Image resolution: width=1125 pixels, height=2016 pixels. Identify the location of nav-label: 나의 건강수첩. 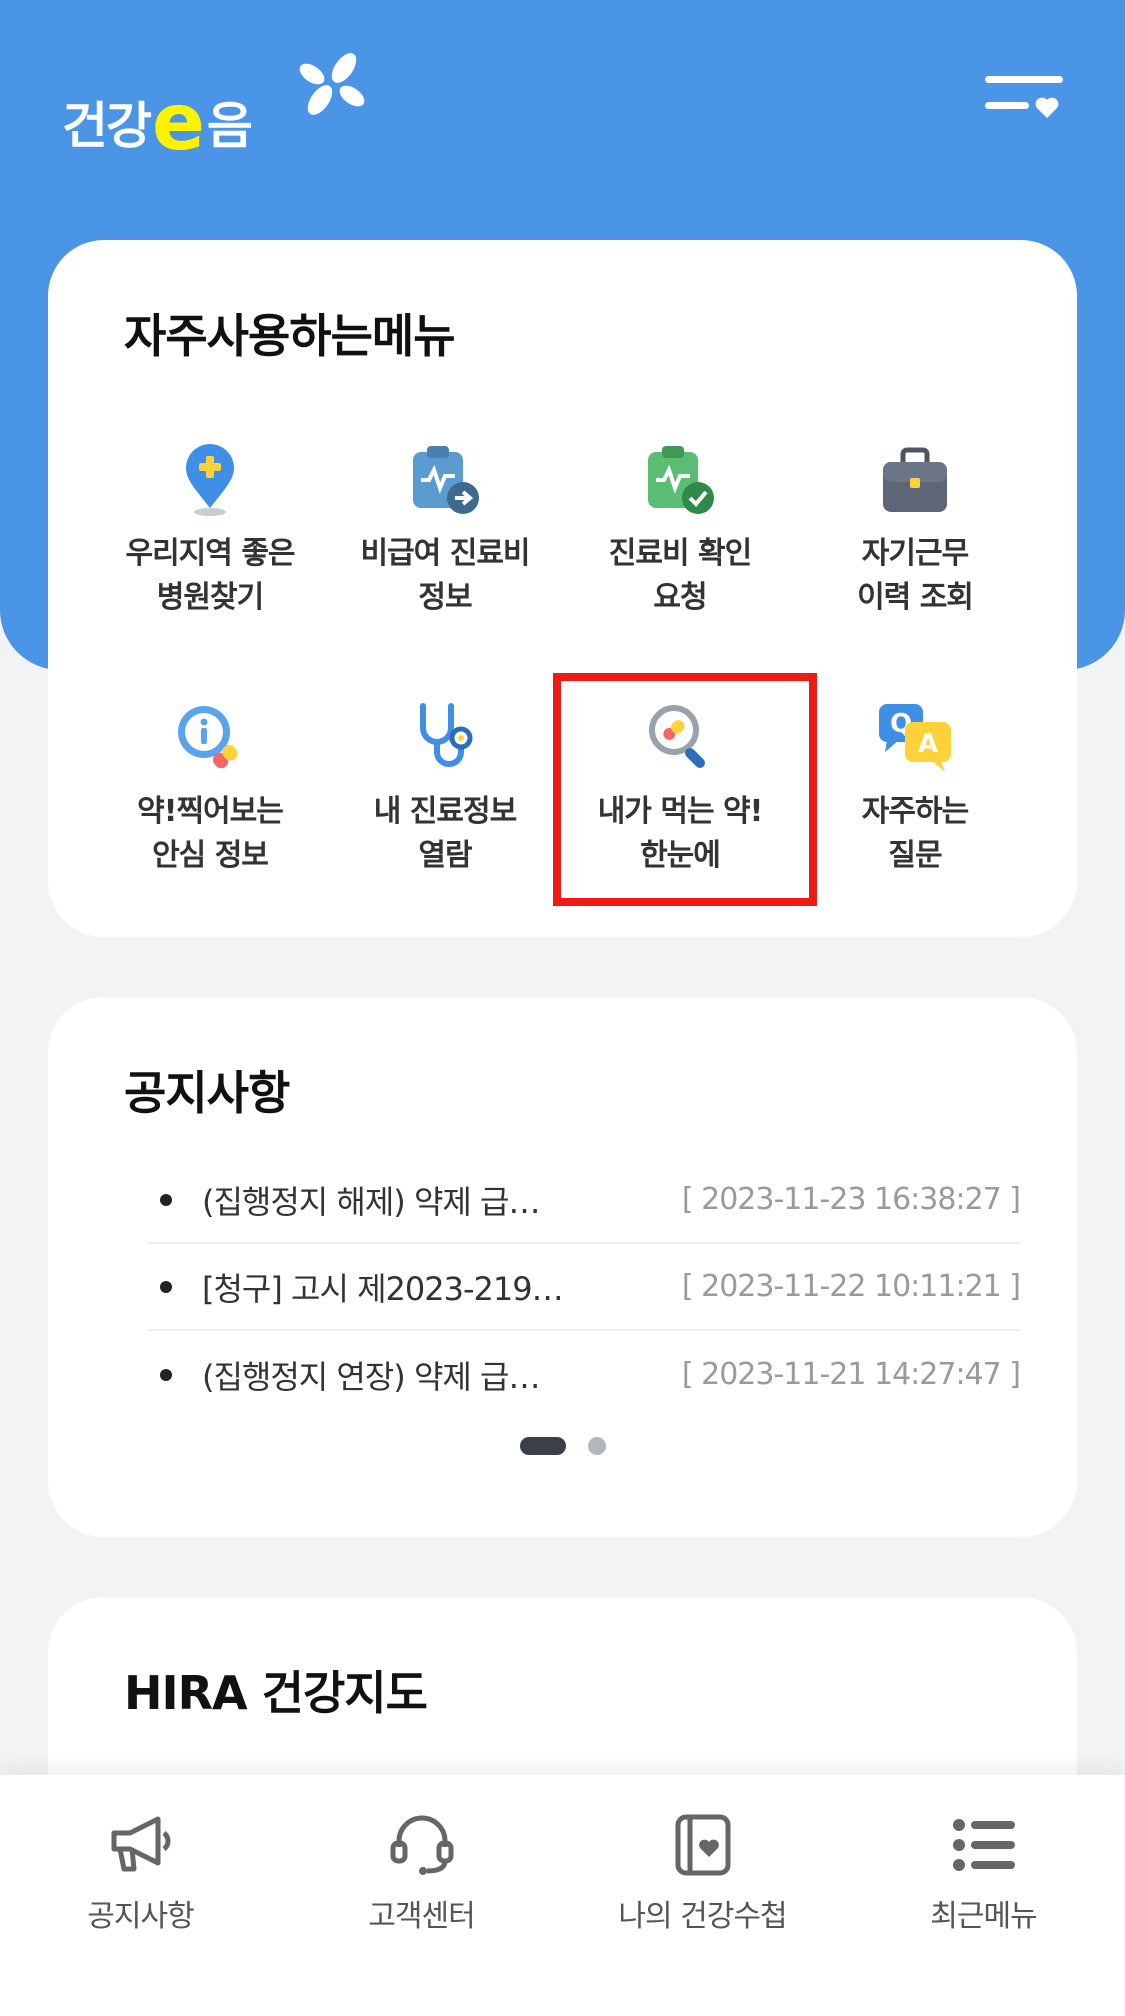
(702, 1916).